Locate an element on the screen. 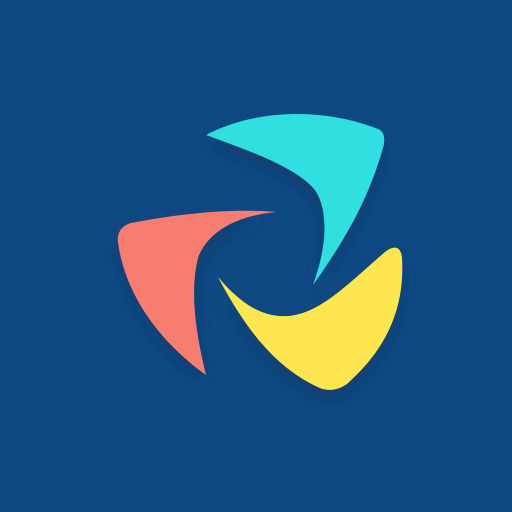  yellow-blade is located at coordinates (310, 318).